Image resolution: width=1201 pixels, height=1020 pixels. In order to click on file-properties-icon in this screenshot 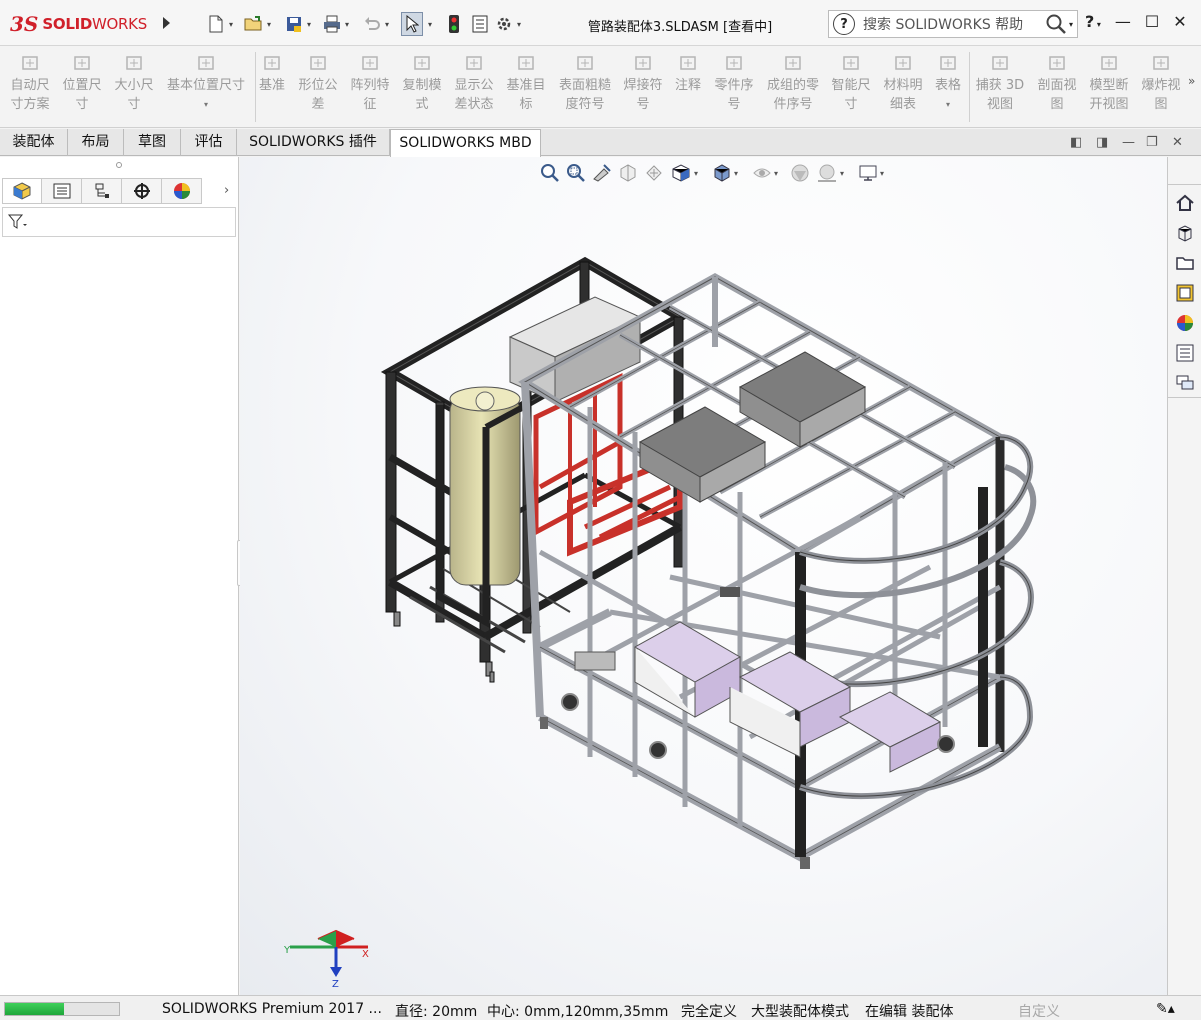, I will do `click(480, 24)`.